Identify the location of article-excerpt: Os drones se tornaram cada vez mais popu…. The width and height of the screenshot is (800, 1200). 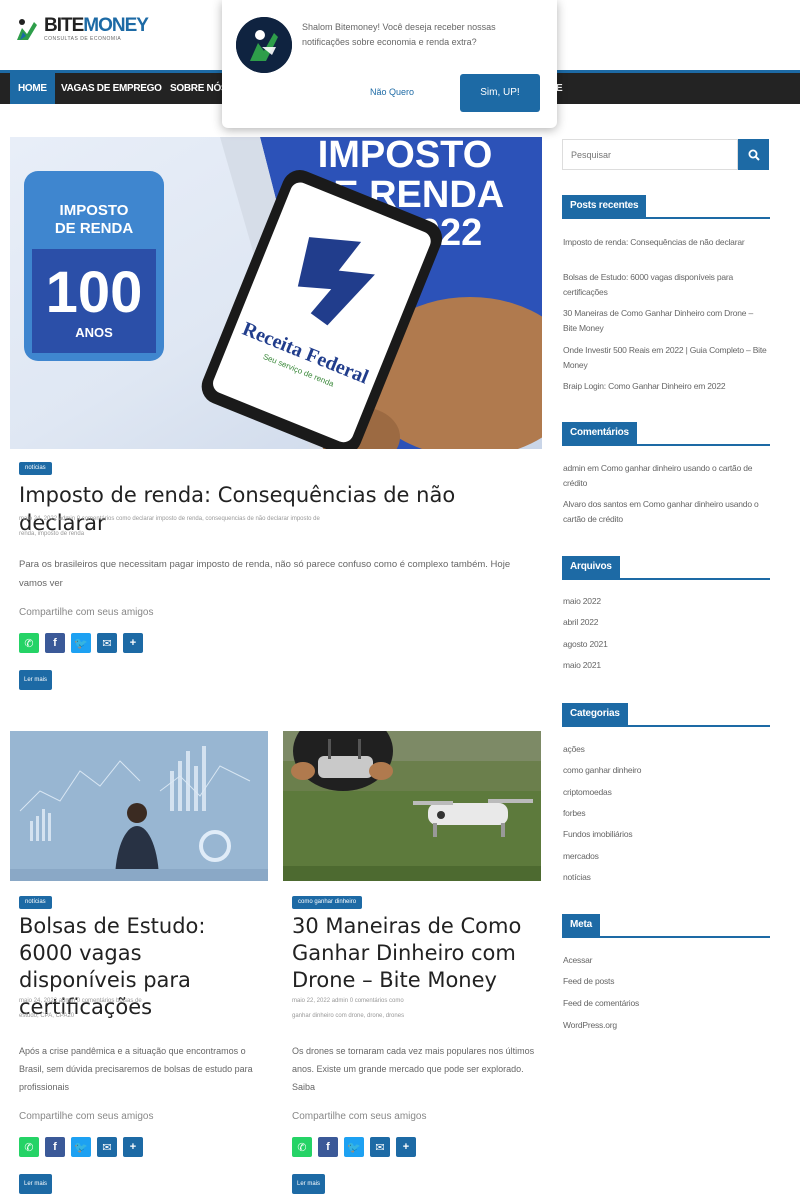
(413, 1069).